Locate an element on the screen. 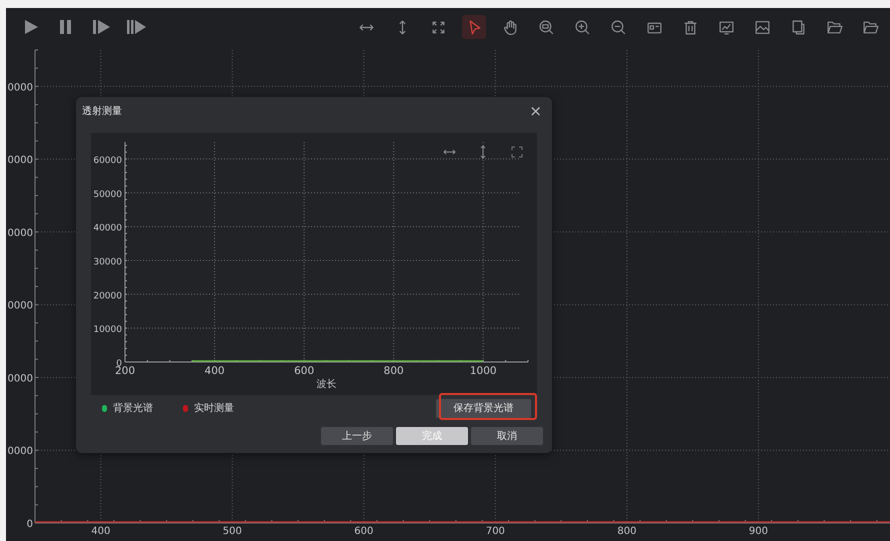 The height and width of the screenshot is (541, 890). y-tick-label: 50000 is located at coordinates (107, 195).